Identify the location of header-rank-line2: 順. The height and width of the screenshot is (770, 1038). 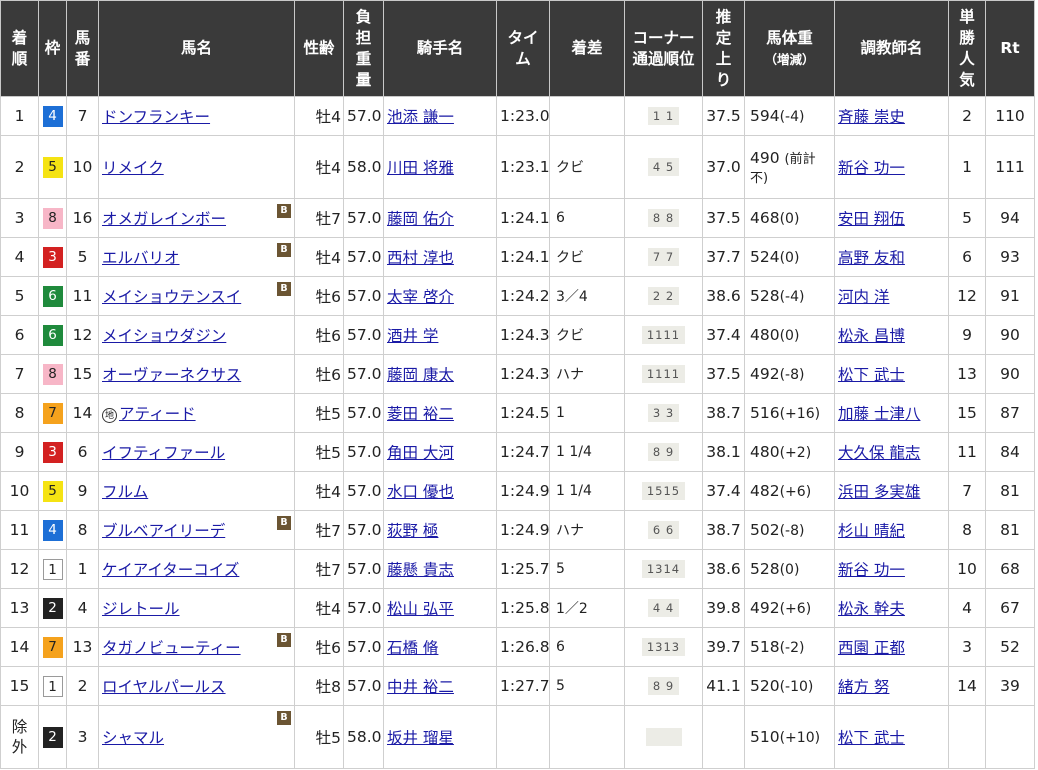
(19, 58).